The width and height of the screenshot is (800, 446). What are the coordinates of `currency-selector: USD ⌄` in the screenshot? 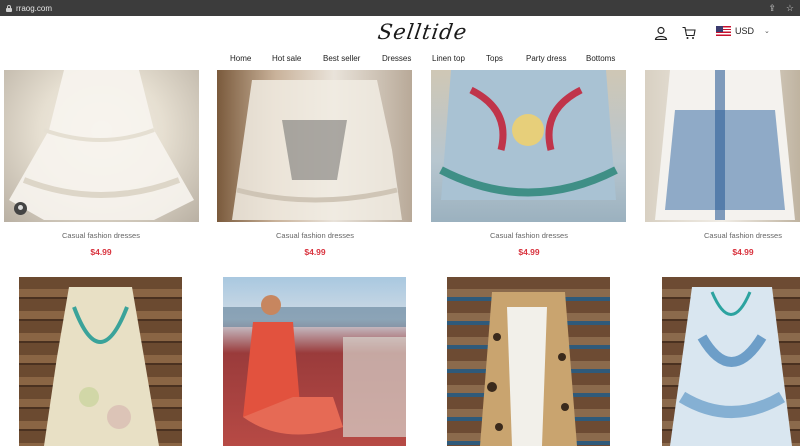 It's located at (743, 31).